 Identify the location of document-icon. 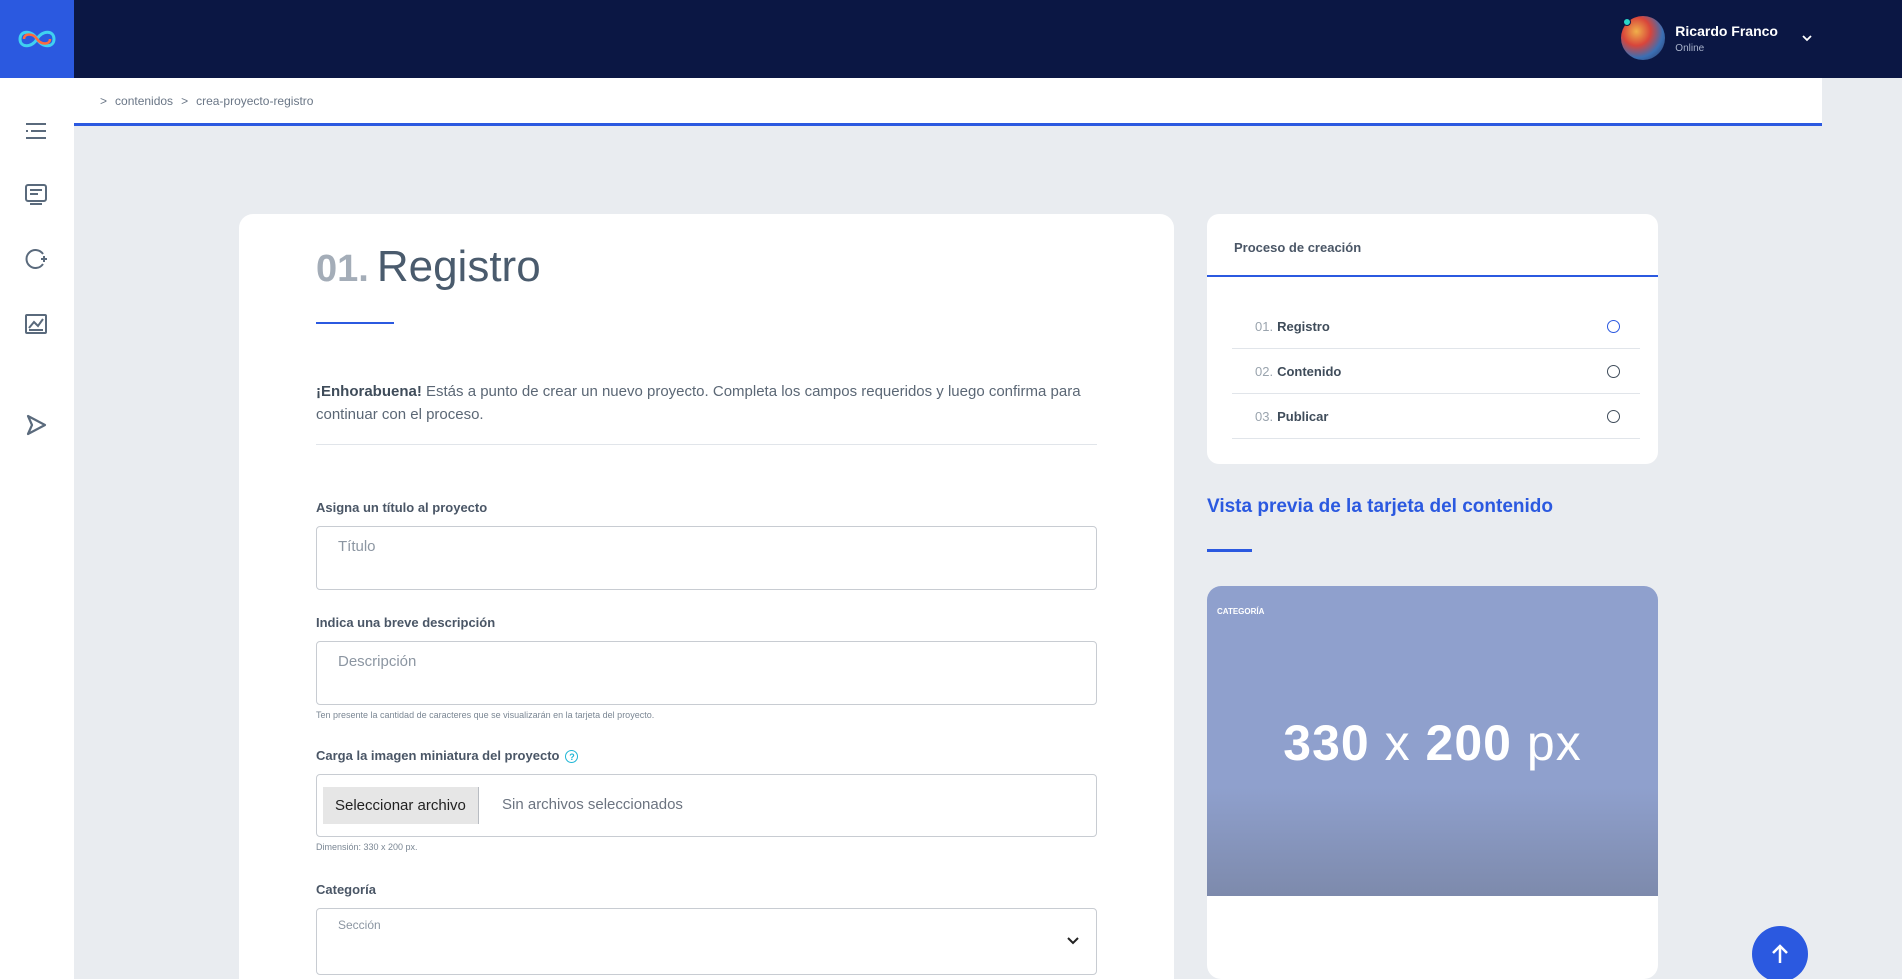
(36, 194).